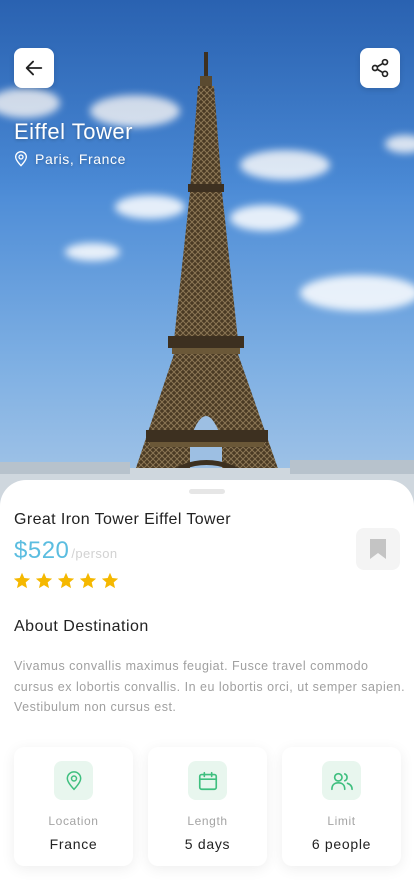  I want to click on users-icon, so click(341, 781).